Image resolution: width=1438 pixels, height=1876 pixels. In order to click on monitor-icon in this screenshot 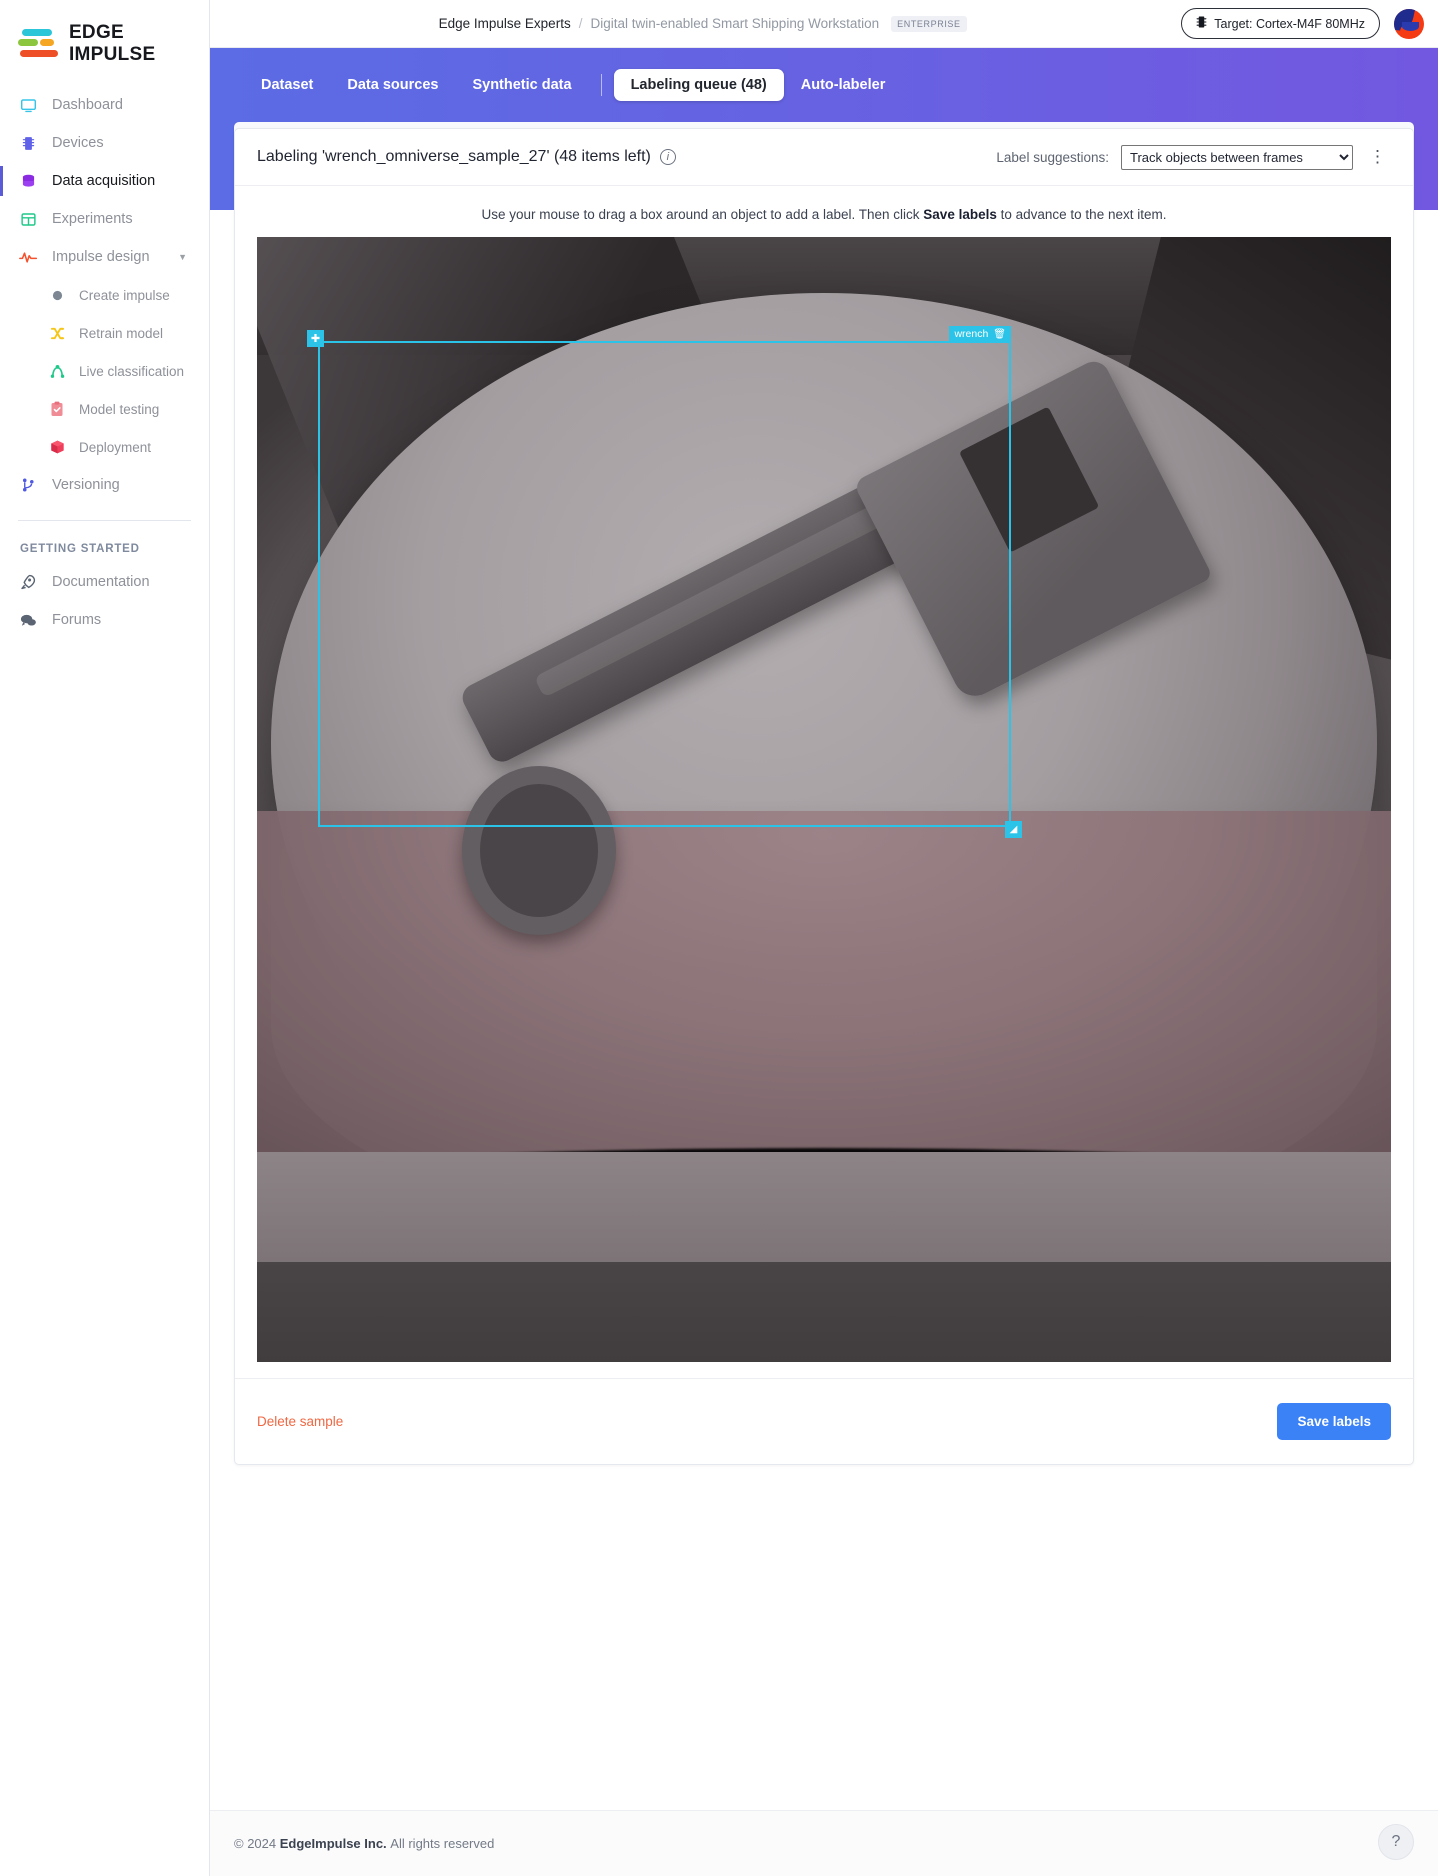, I will do `click(28, 105)`.